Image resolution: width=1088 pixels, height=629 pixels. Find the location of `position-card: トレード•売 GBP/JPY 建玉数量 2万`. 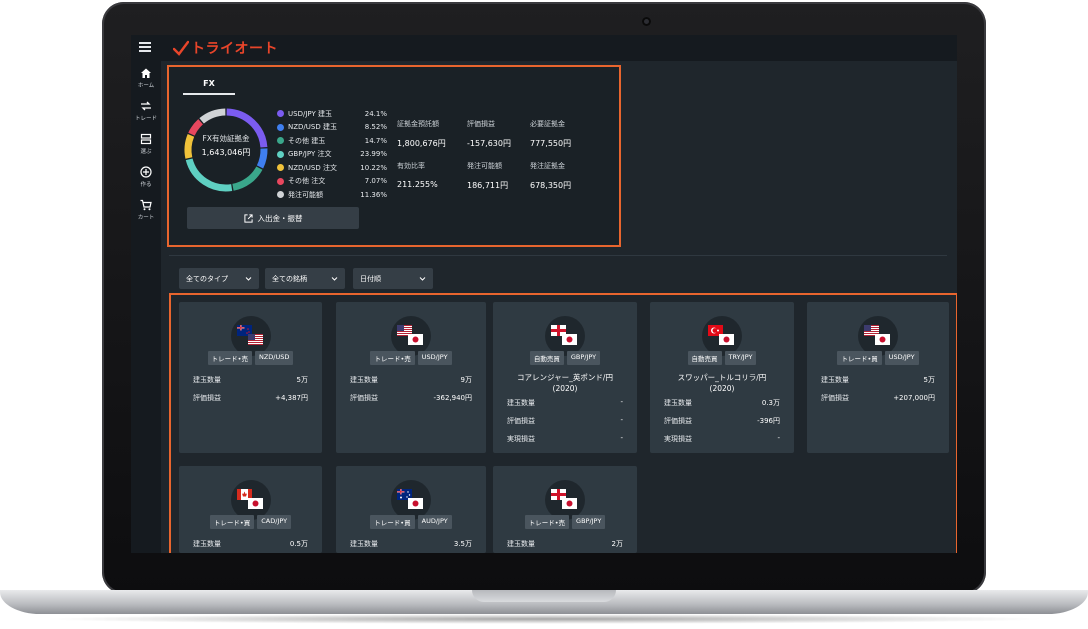

position-card: トレード•売 GBP/JPY 建玉数量 2万 is located at coordinates (565, 509).